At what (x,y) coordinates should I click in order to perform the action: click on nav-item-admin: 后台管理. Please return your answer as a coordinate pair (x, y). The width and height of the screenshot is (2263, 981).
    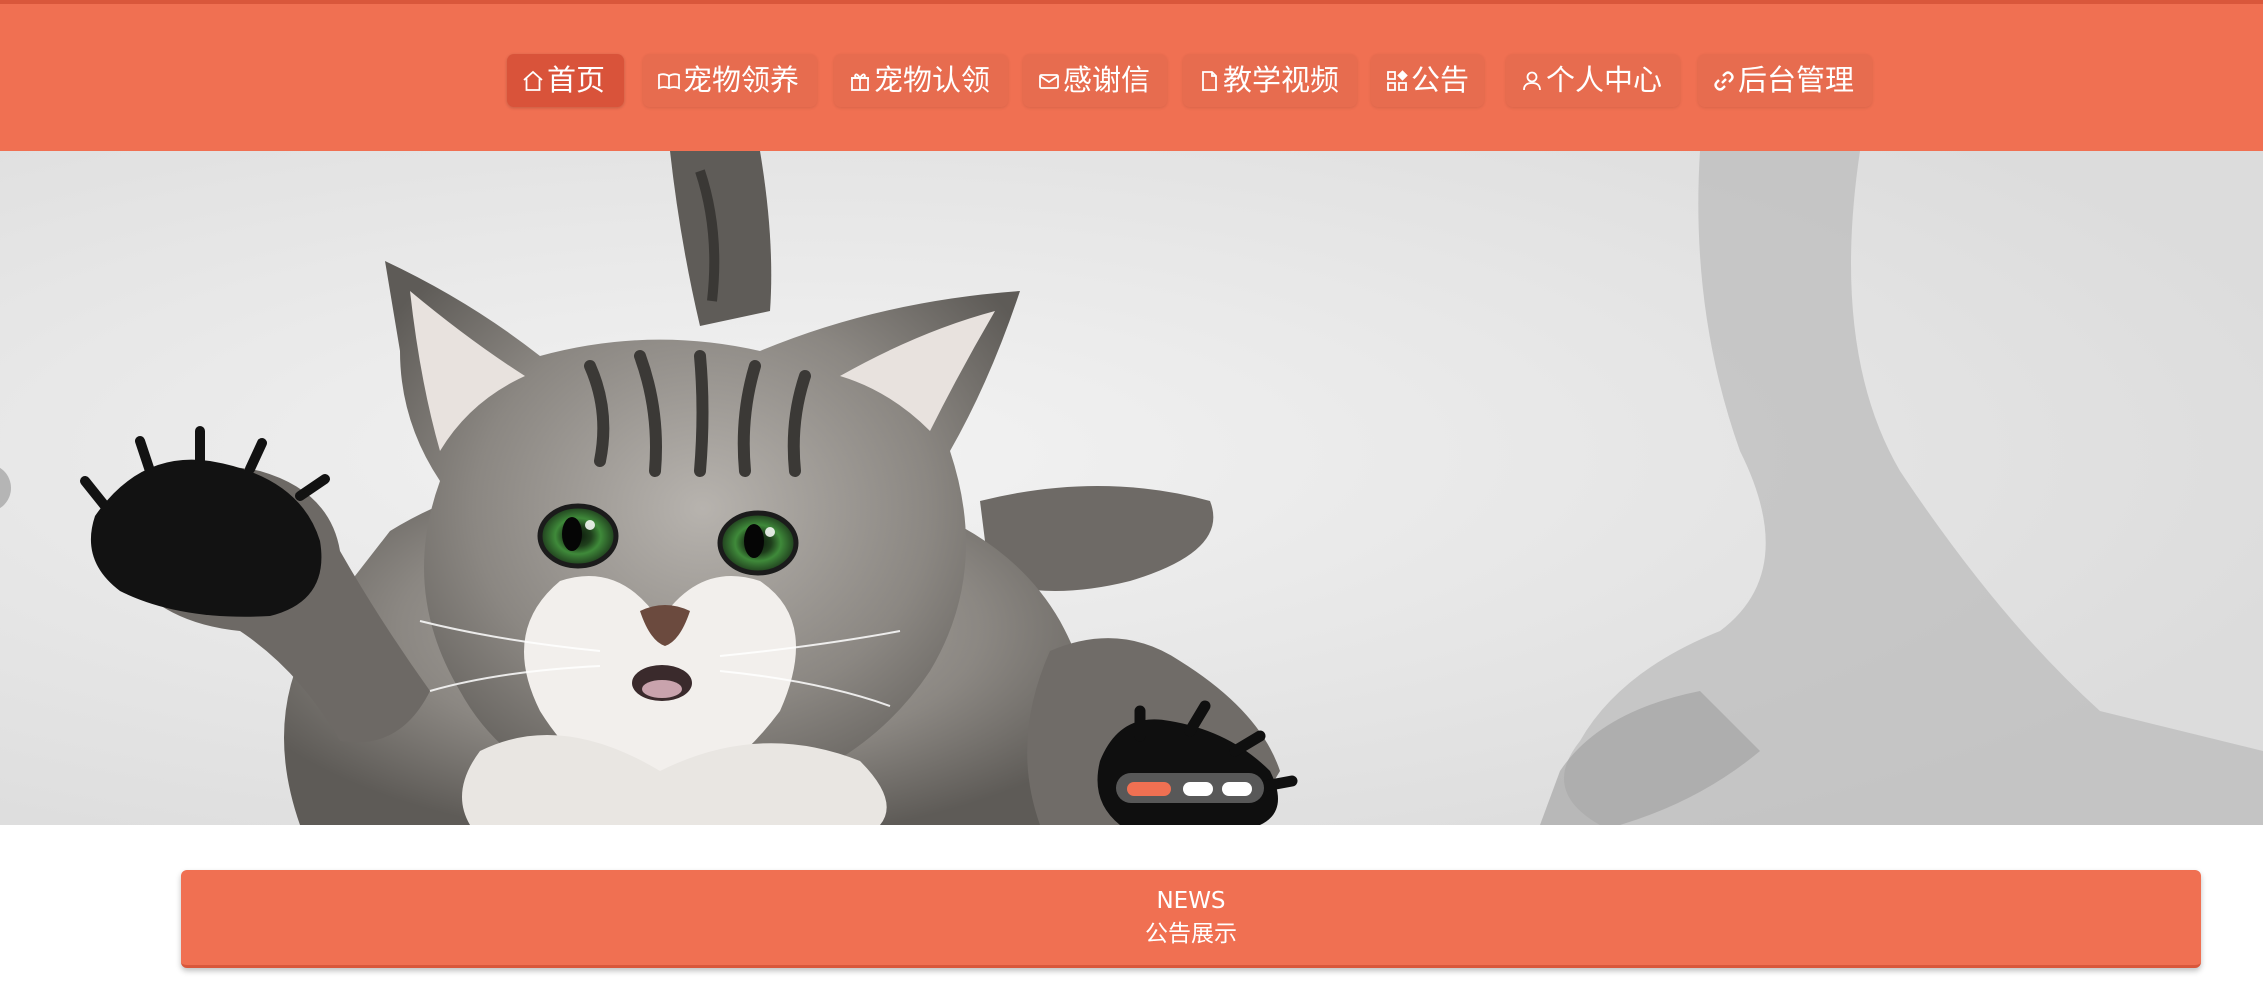
    Looking at the image, I should click on (1785, 80).